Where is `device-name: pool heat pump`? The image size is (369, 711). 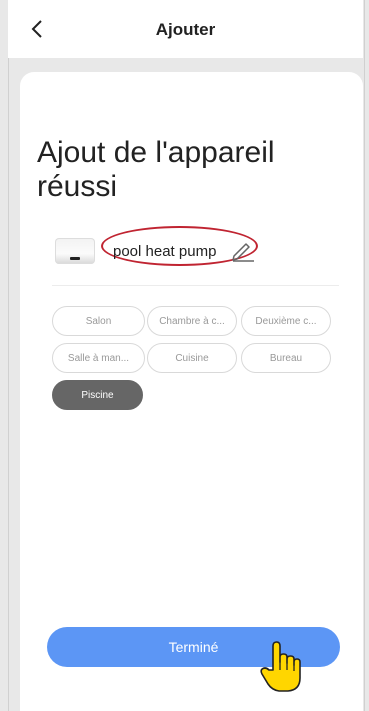
device-name: pool heat pump is located at coordinates (164, 251).